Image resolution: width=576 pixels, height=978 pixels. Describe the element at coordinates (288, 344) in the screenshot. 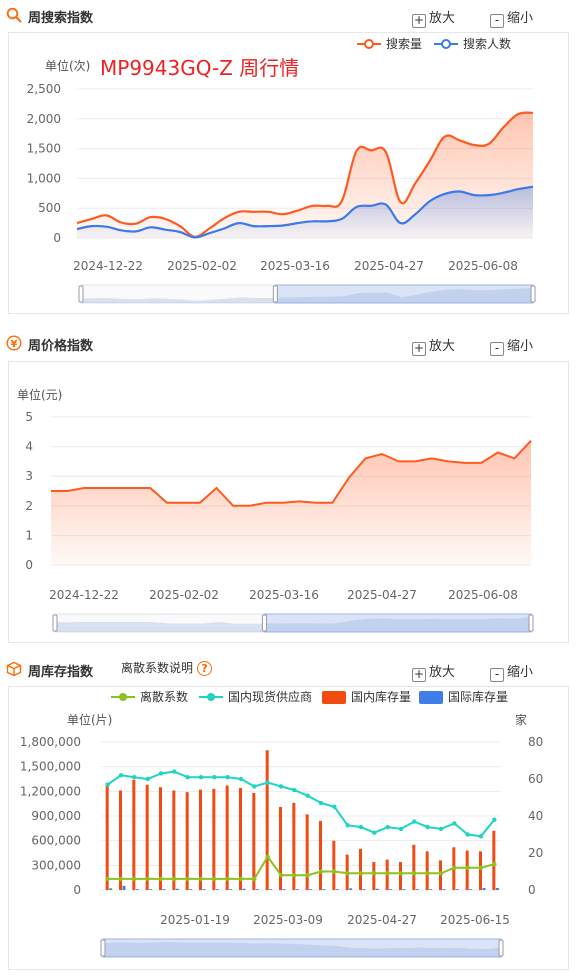

I see `price-section-header: ¥ 周价格指数 + 放大 - 缩小` at that location.